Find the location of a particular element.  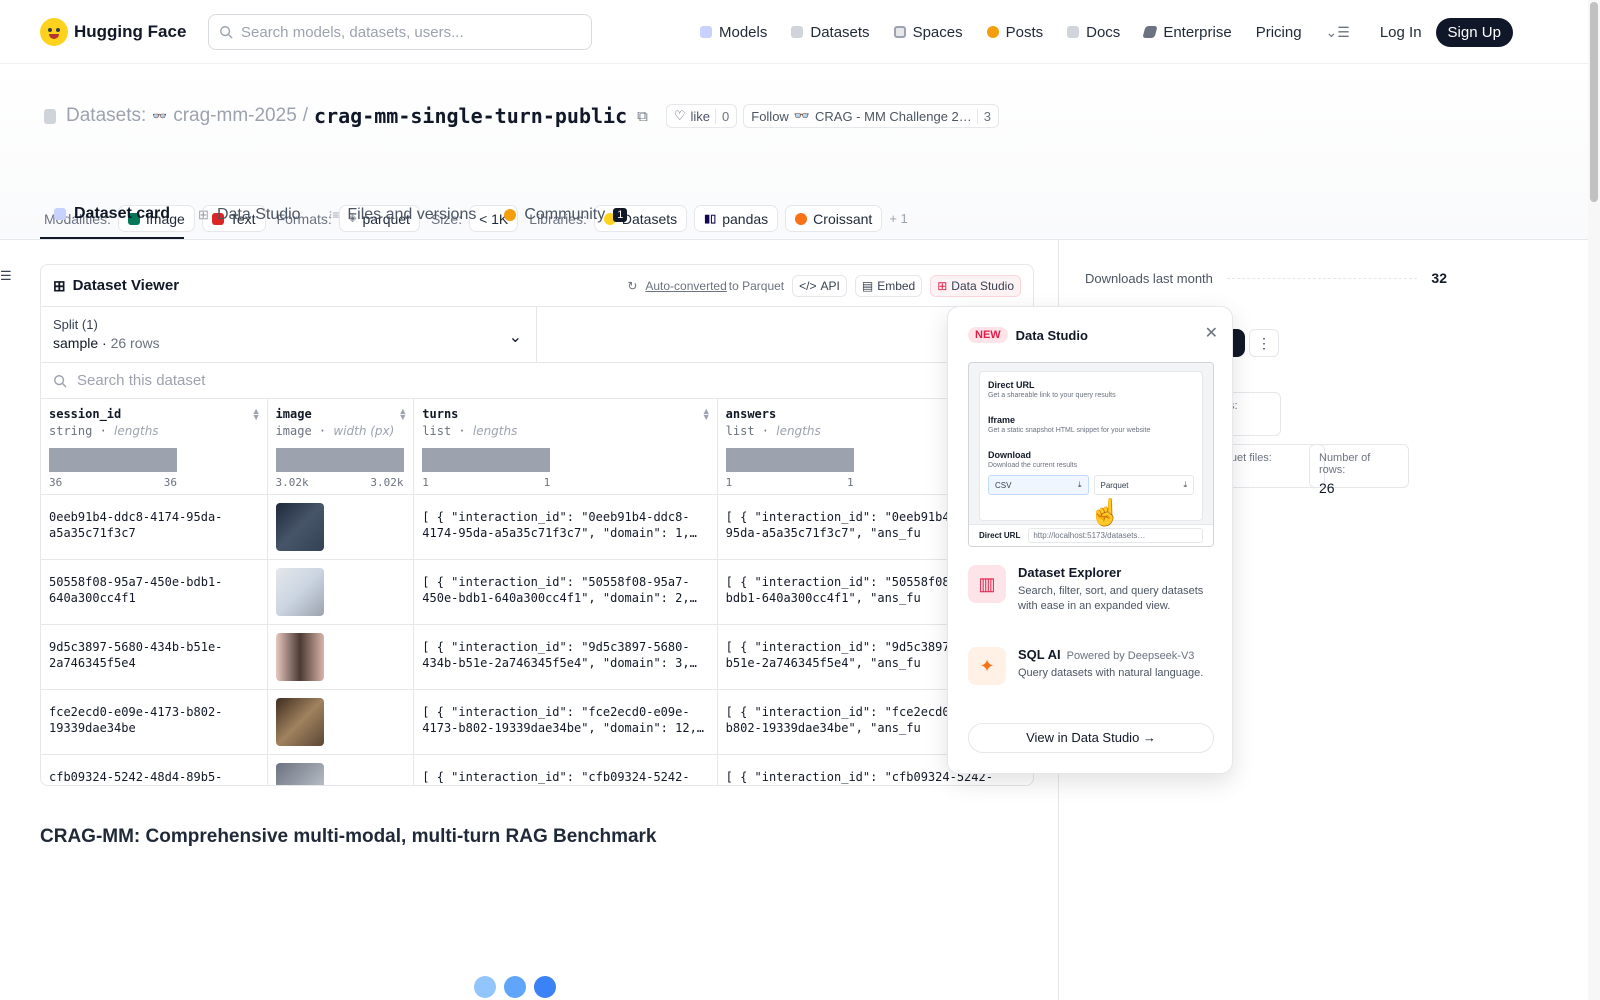

cell-session-id: cfb09324-5242-48d4-89b5- is located at coordinates (154, 770).